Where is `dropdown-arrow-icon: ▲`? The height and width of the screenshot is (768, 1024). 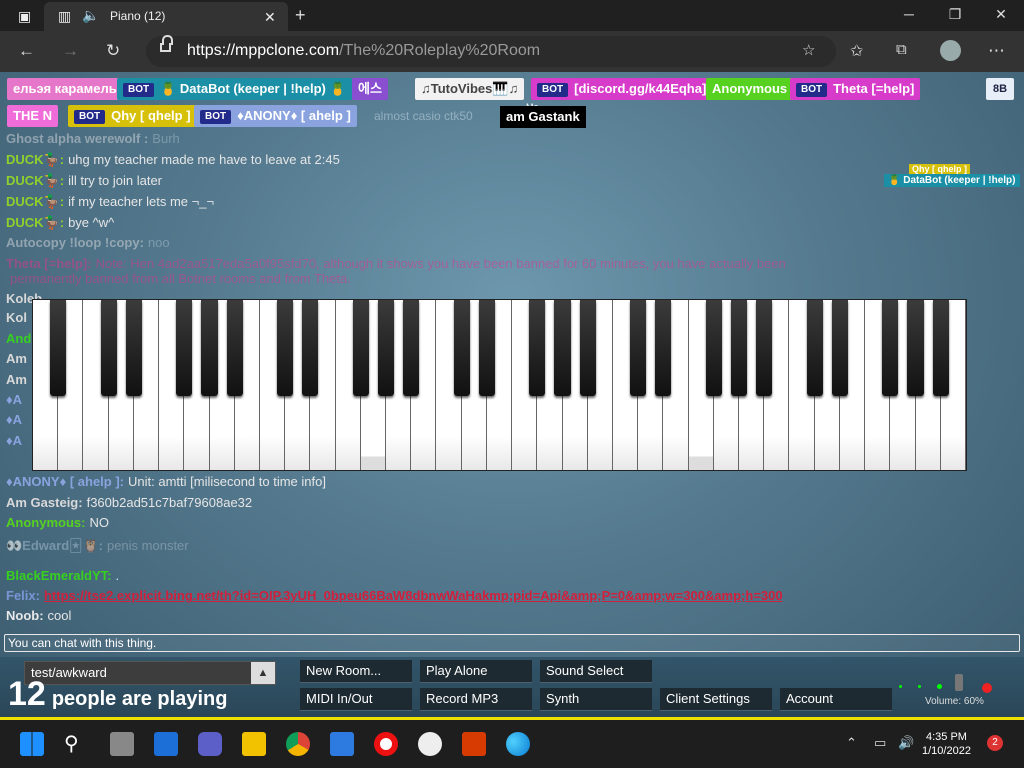 dropdown-arrow-icon: ▲ is located at coordinates (263, 673).